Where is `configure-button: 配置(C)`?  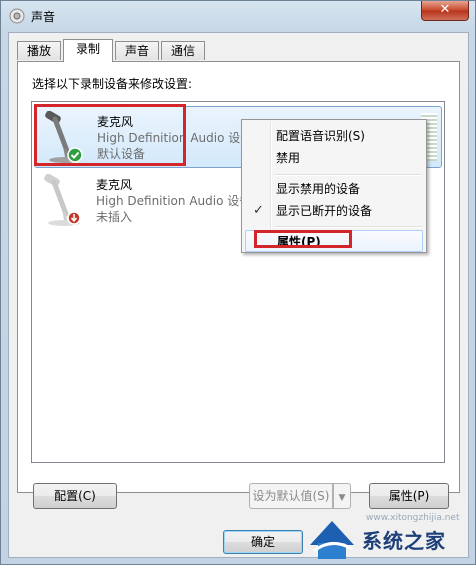
configure-button: 配置(C) is located at coordinates (75, 496).